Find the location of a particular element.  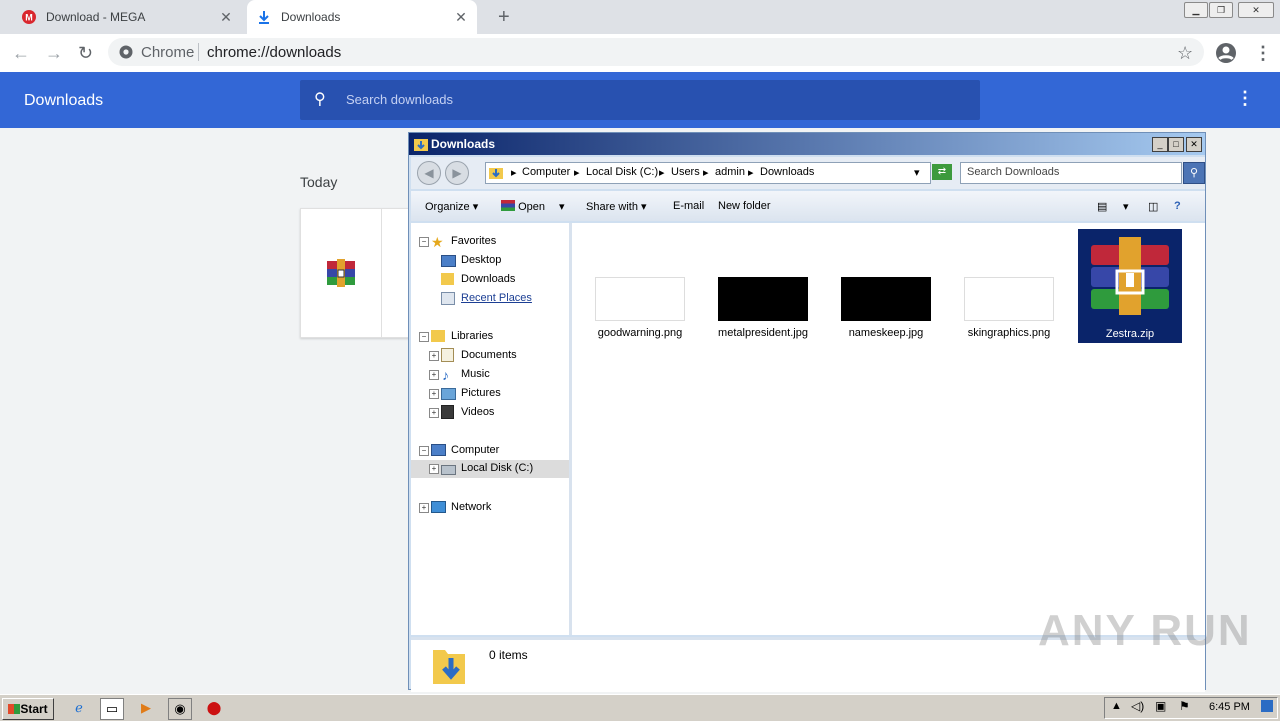

file-explorer-icon: ▭ is located at coordinates (112, 709).